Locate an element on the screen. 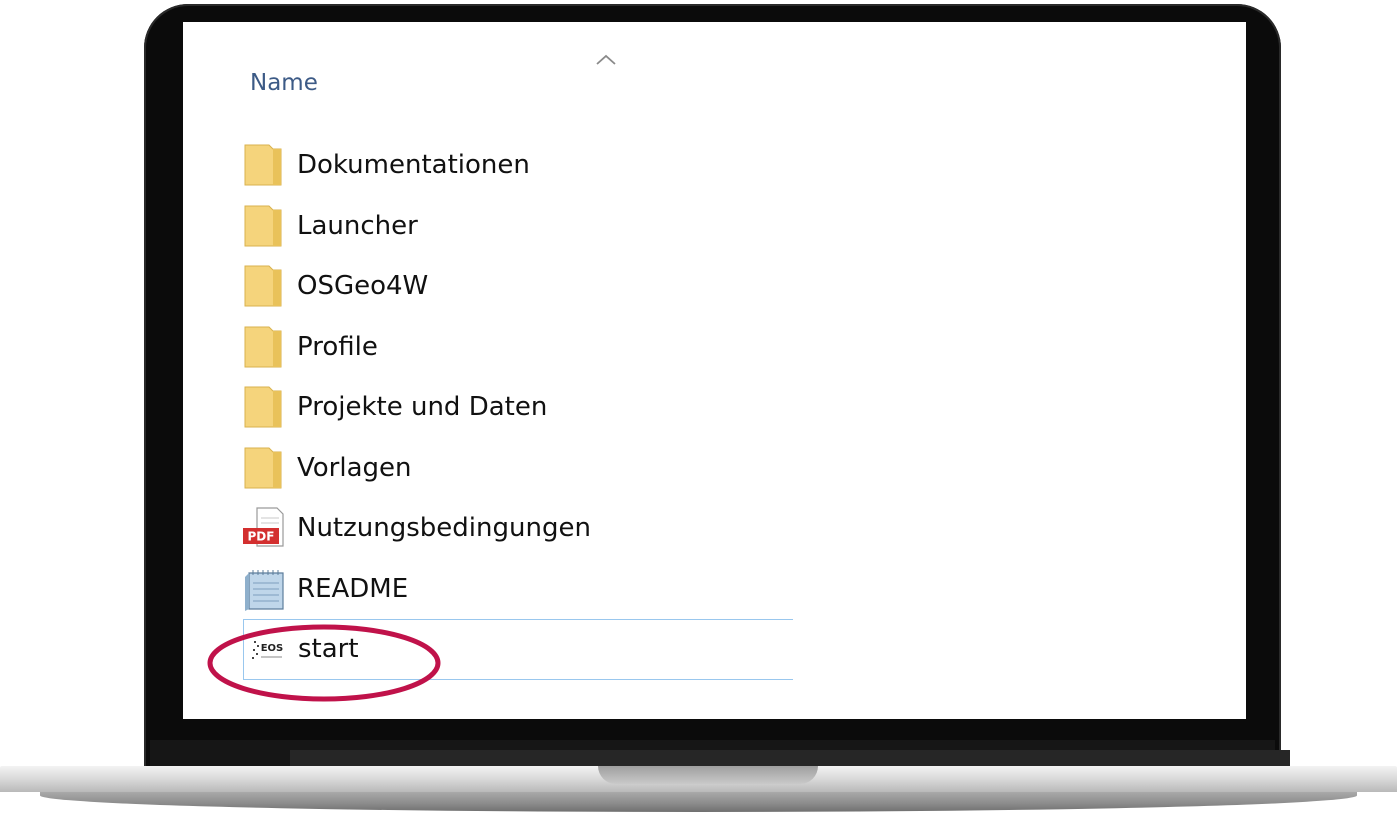  highlight-ring is located at coordinates (324, 663).